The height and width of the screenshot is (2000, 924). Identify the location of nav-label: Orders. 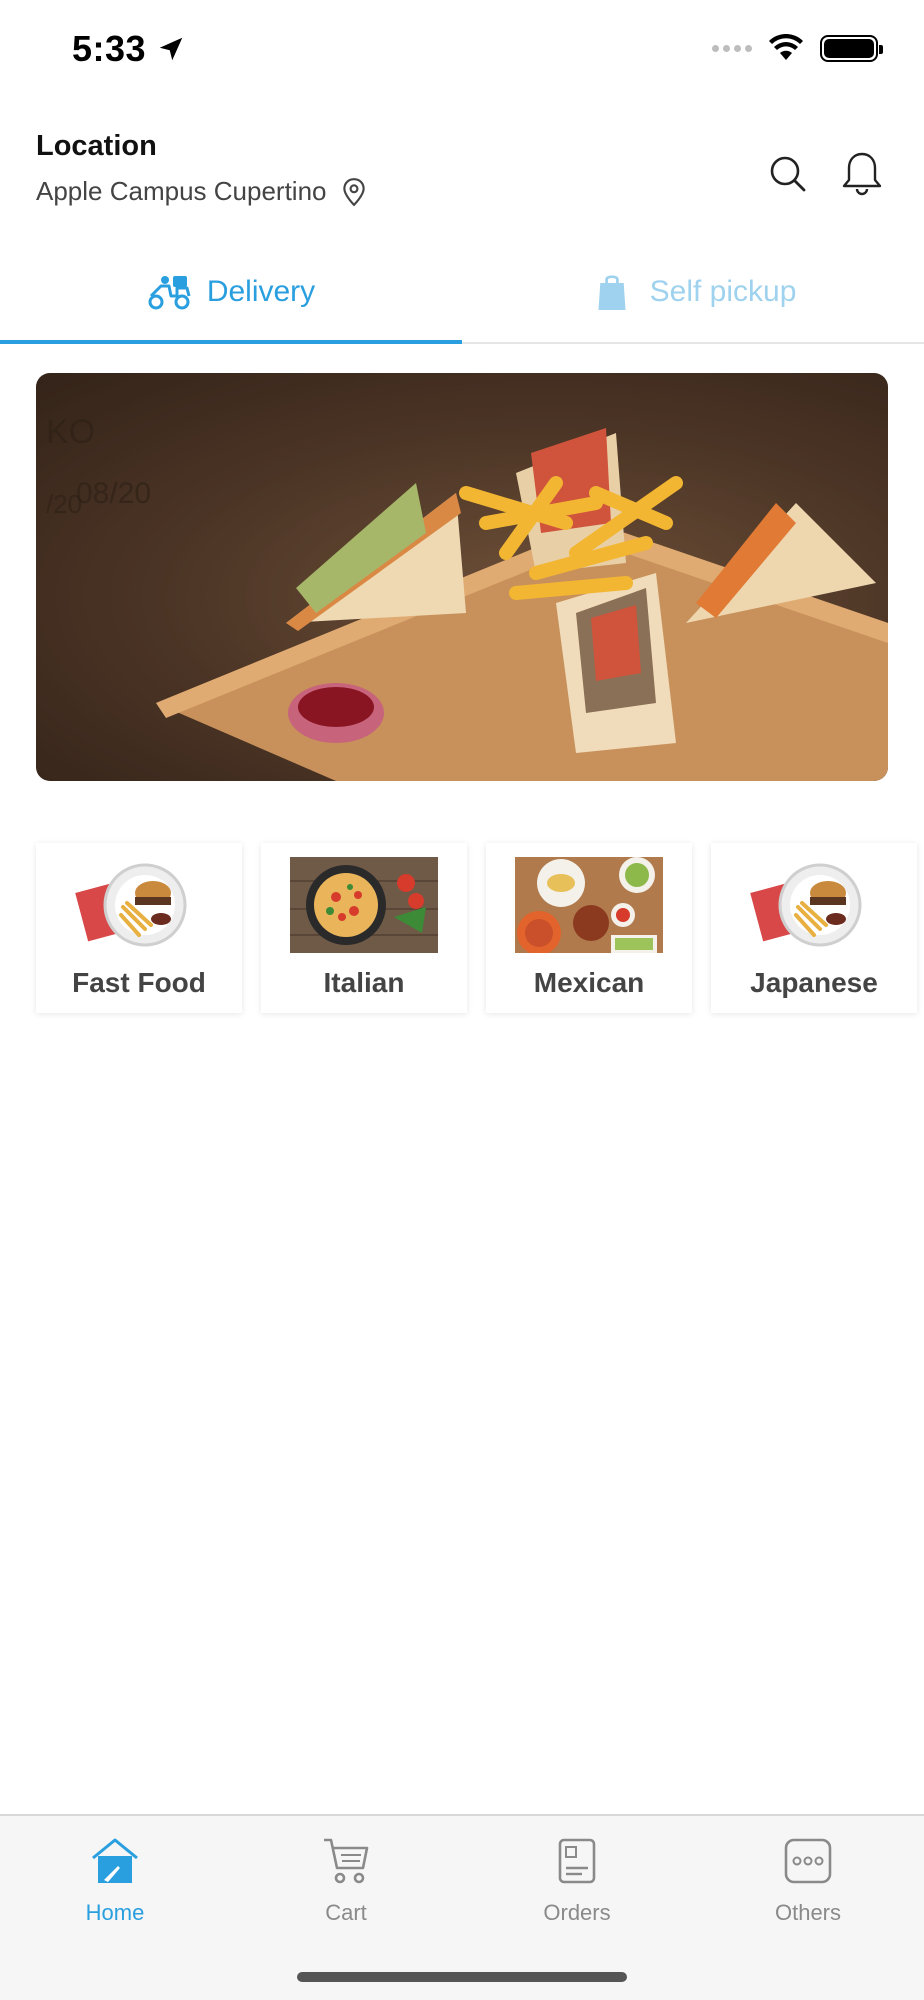
(577, 1912).